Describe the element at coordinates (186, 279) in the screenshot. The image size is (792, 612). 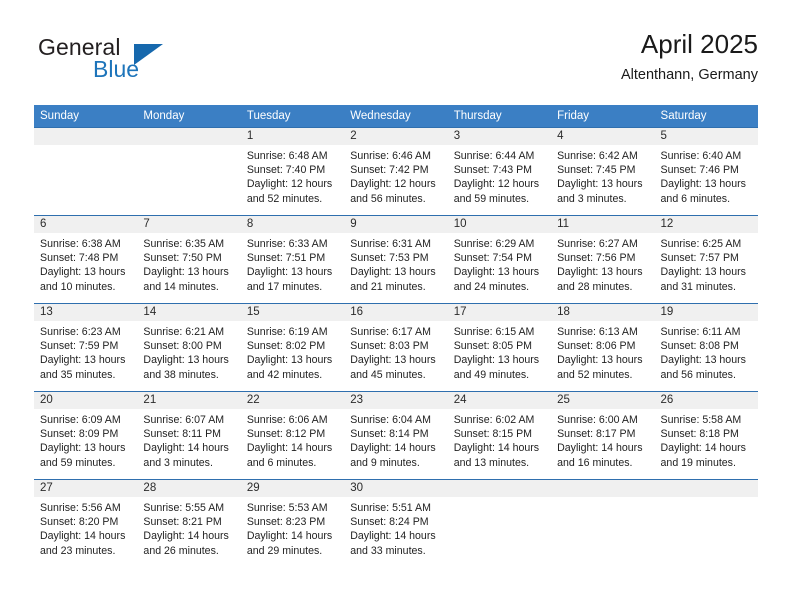
I see `daylight-text: Daylight: 13 hours and 14 minutes.` at that location.